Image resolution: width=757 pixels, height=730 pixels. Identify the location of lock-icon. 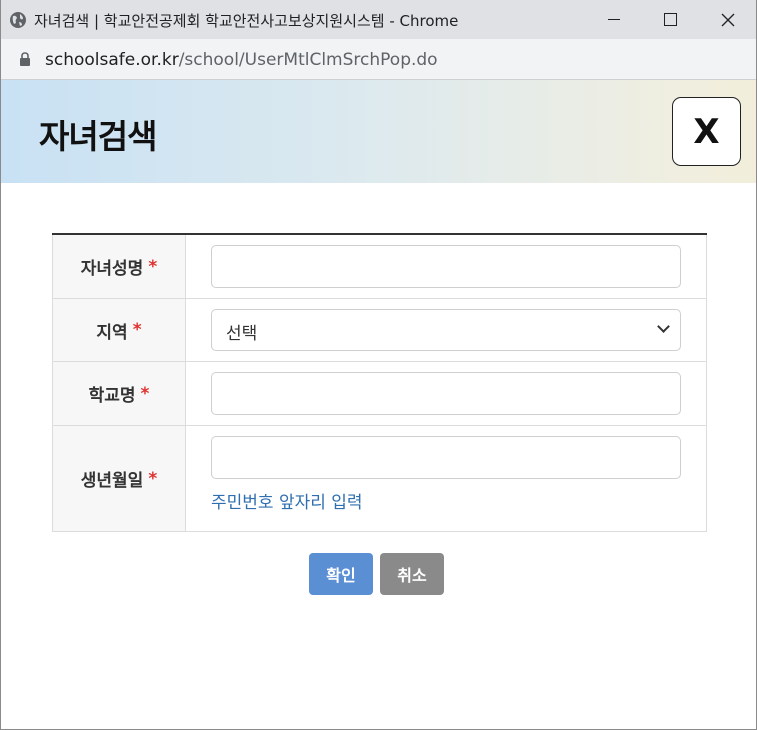
(25, 59).